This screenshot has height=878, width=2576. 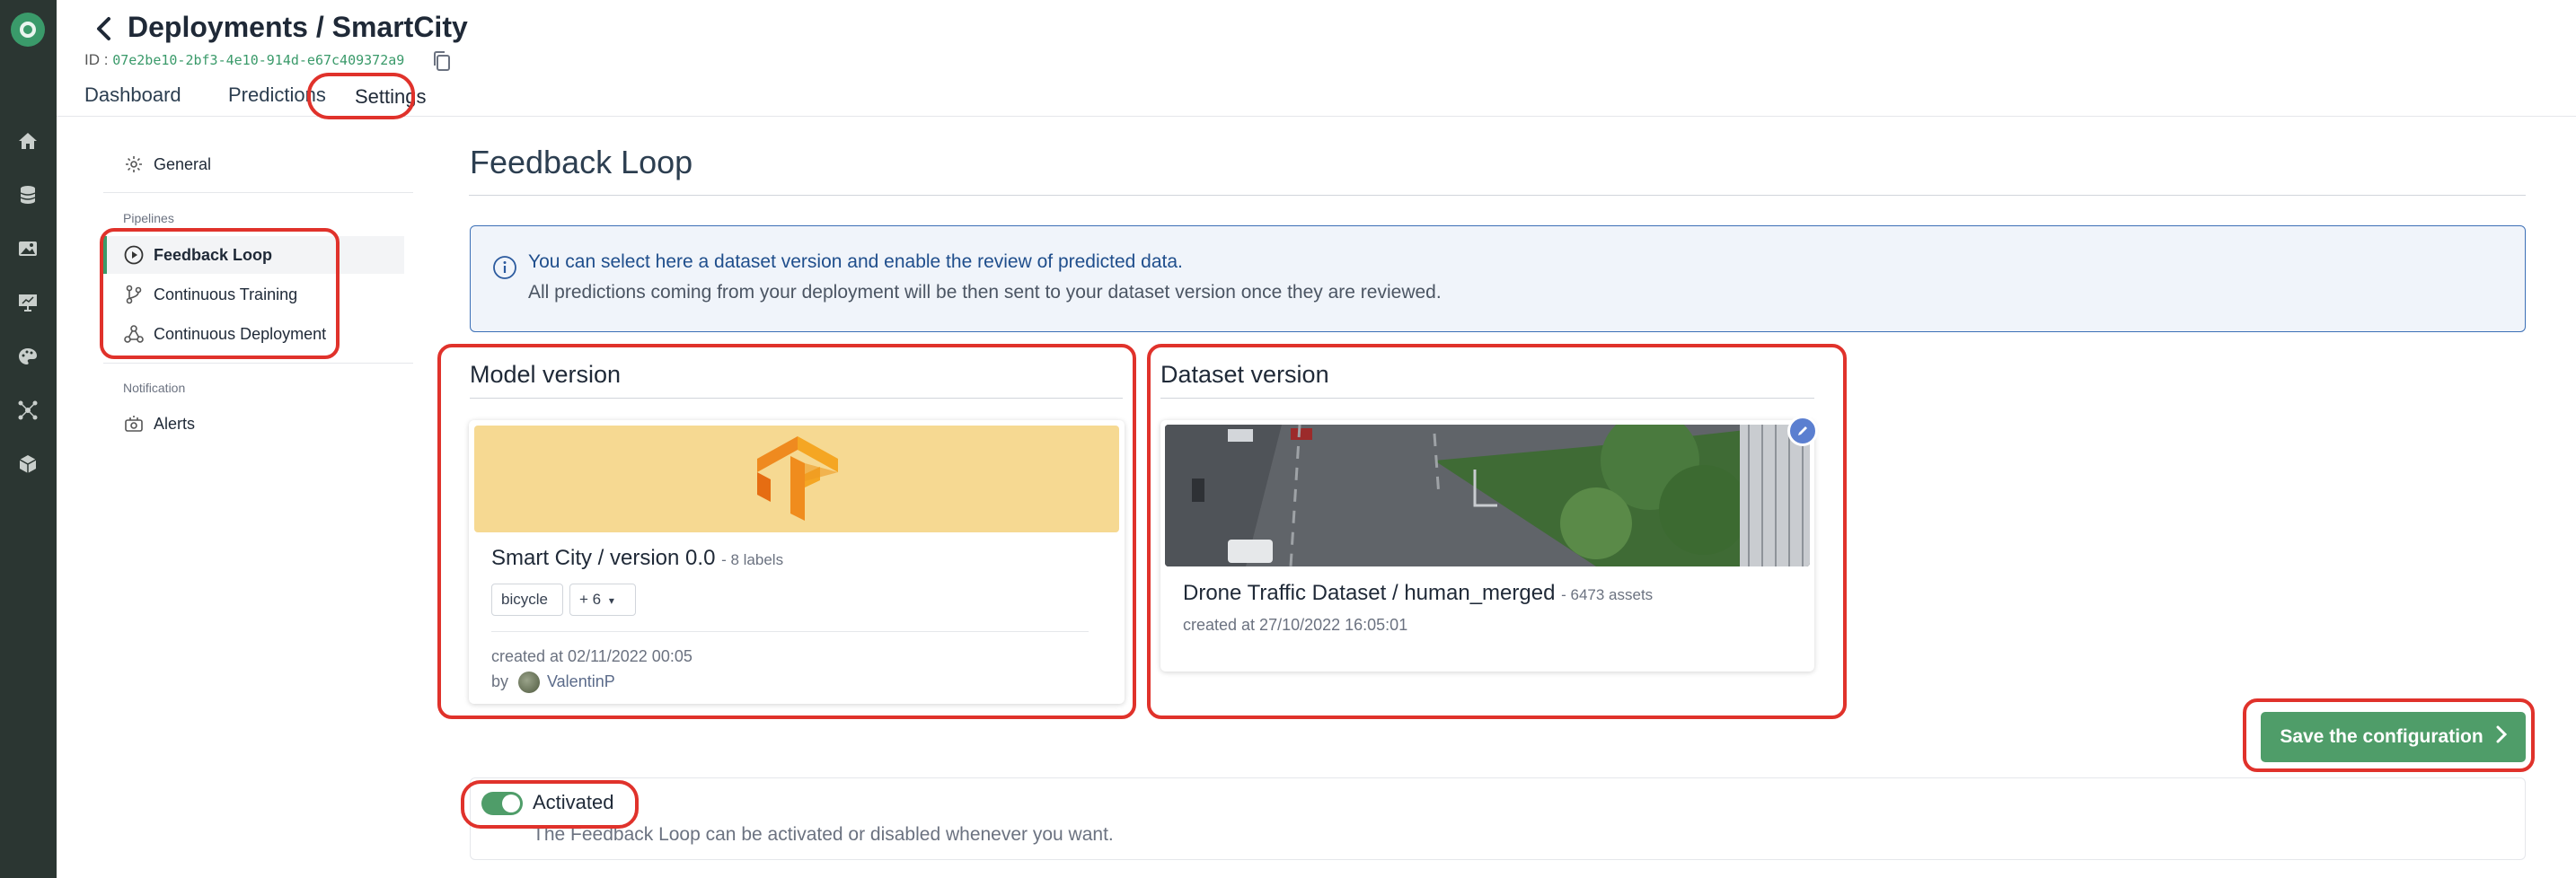 What do you see at coordinates (529, 683) in the screenshot?
I see `avatar` at bounding box center [529, 683].